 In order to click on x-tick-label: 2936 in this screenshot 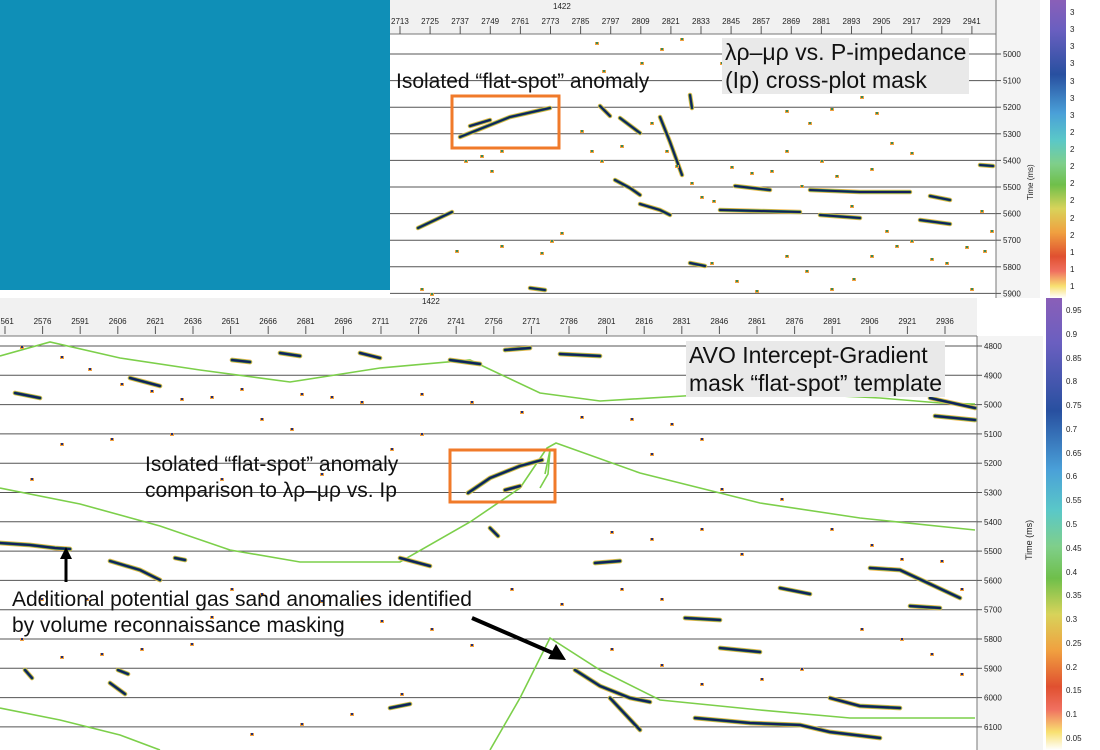, I will do `click(945, 321)`.